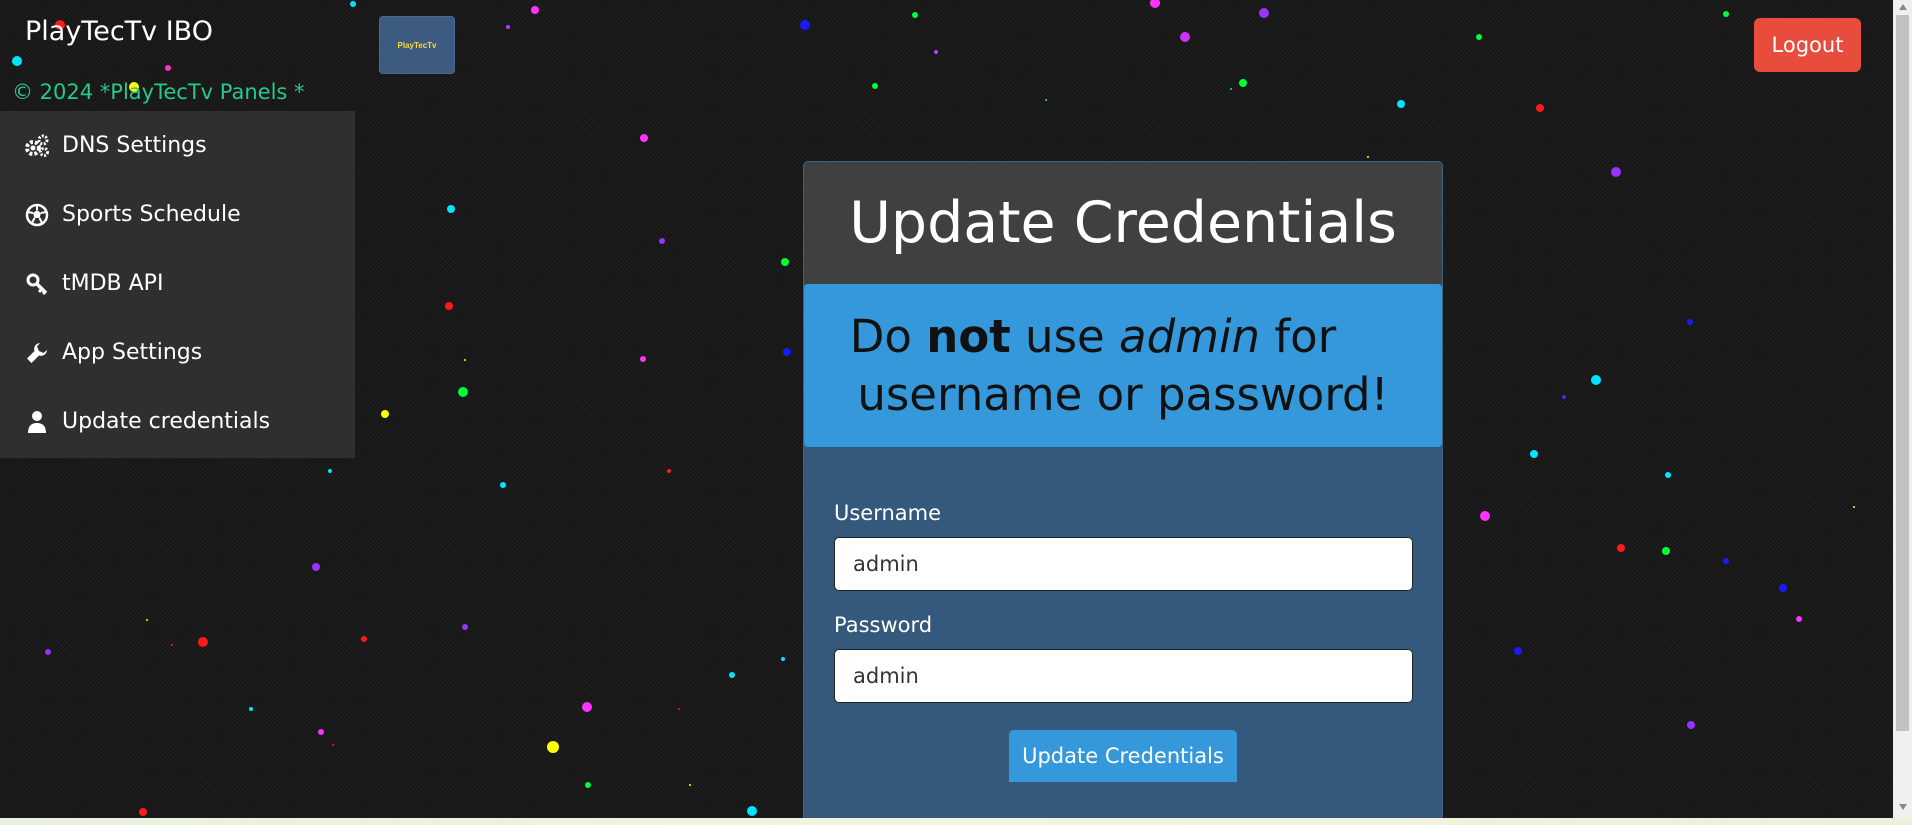 The image size is (1912, 825). Describe the element at coordinates (1123, 394) in the screenshot. I see `warning-line-2: username or password!` at that location.